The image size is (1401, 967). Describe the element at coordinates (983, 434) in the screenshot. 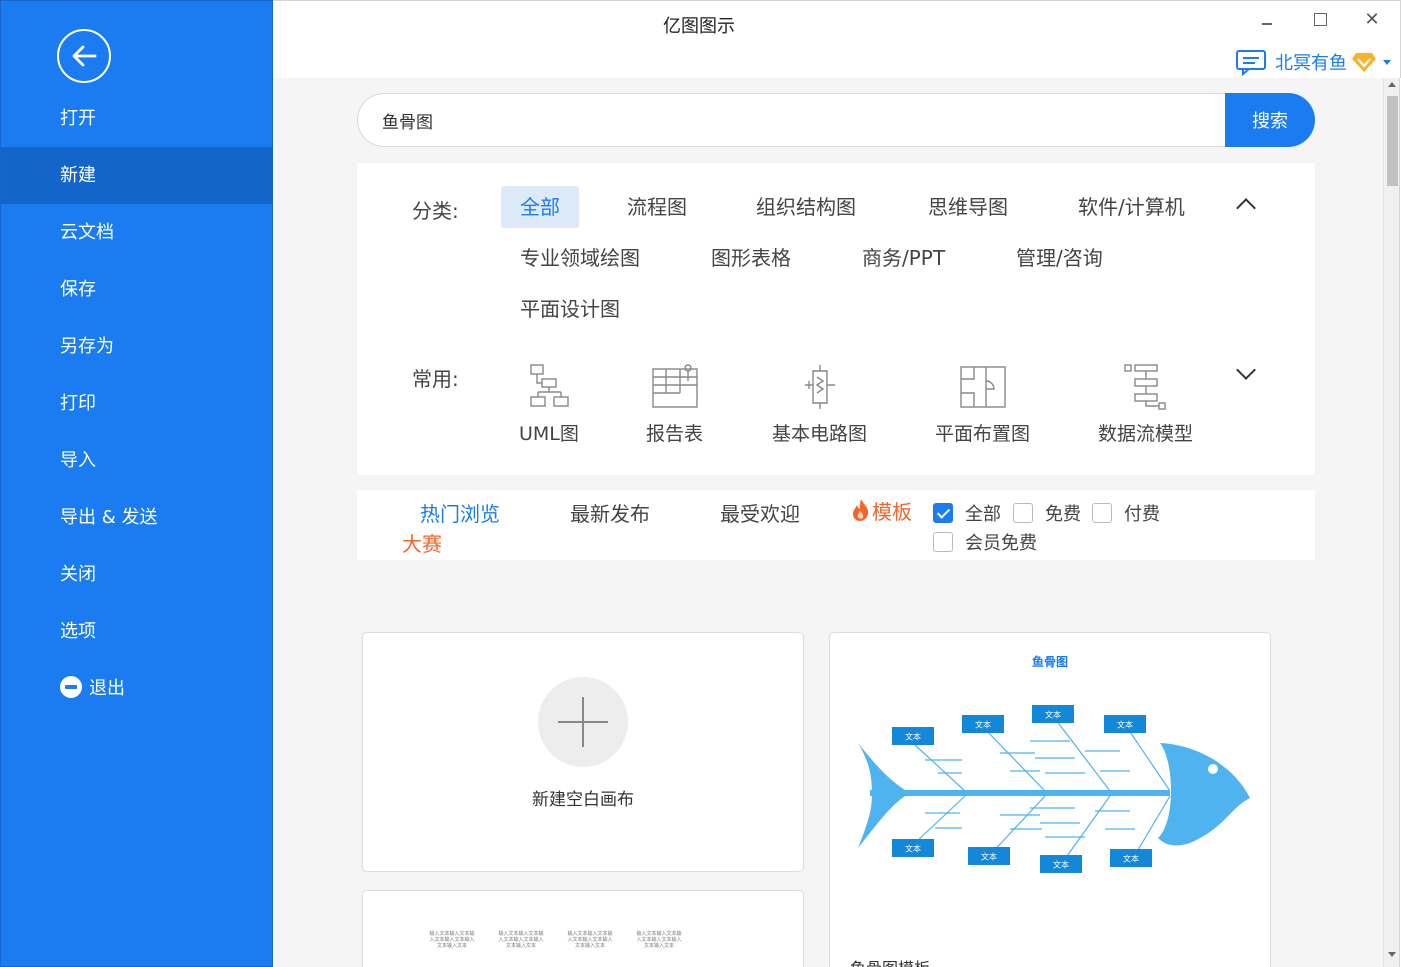

I see `common-floor-plan-label: 平面布置图` at that location.